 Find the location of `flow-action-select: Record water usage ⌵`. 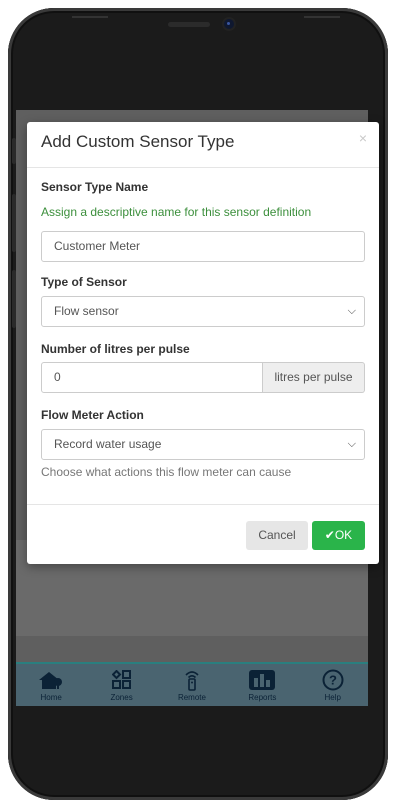

flow-action-select: Record water usage ⌵ is located at coordinates (203, 444).